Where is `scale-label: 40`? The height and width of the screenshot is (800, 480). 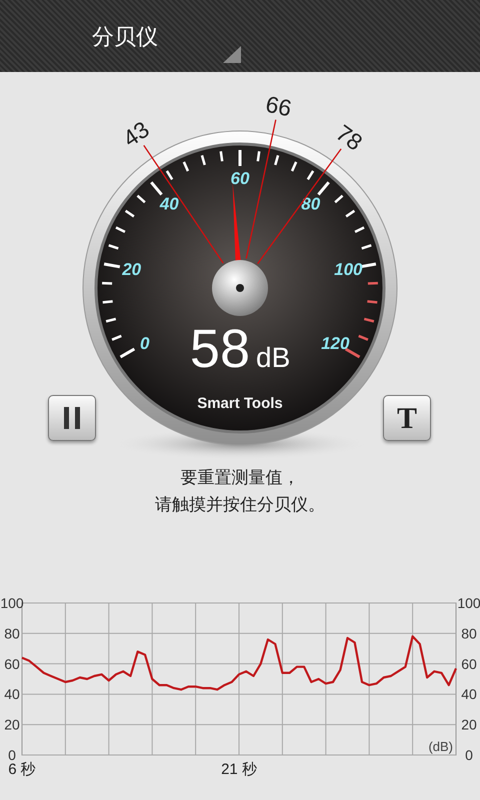
scale-label: 40 is located at coordinates (169, 204).